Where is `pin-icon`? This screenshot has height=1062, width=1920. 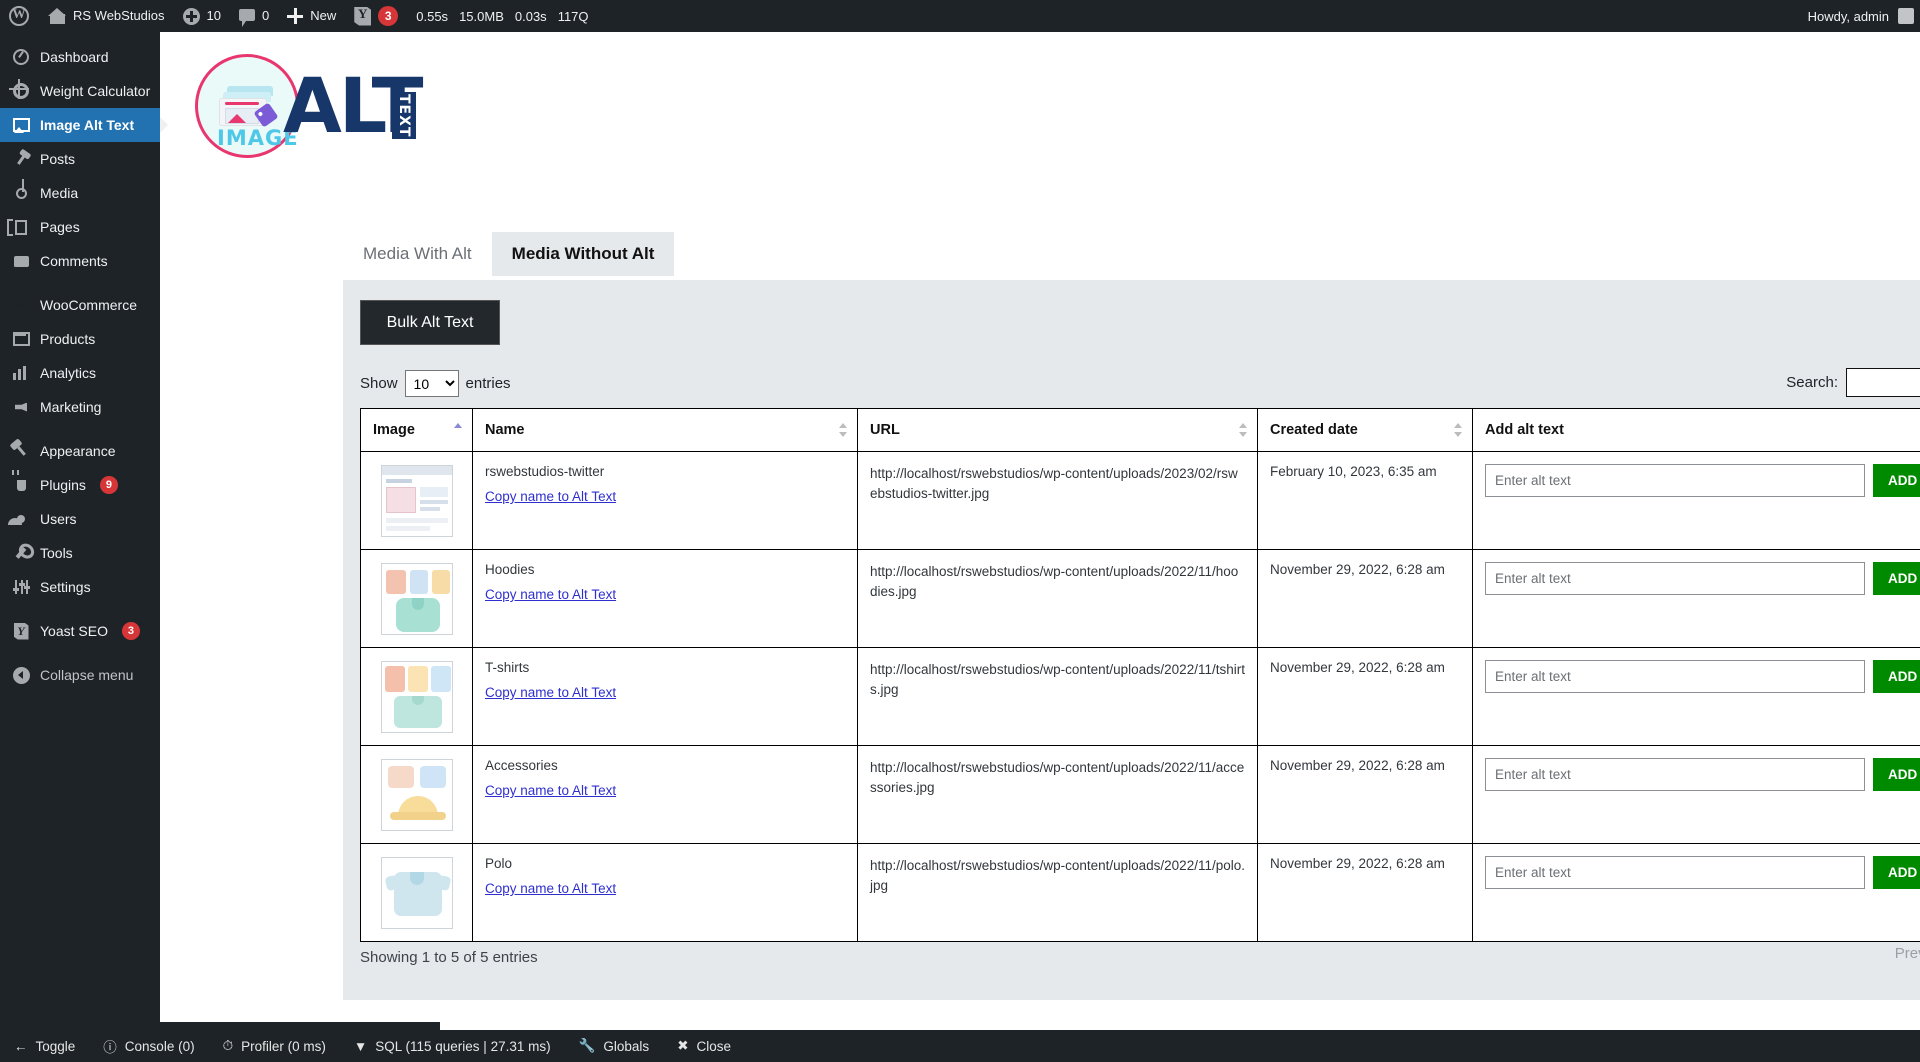
pin-icon is located at coordinates (21, 159).